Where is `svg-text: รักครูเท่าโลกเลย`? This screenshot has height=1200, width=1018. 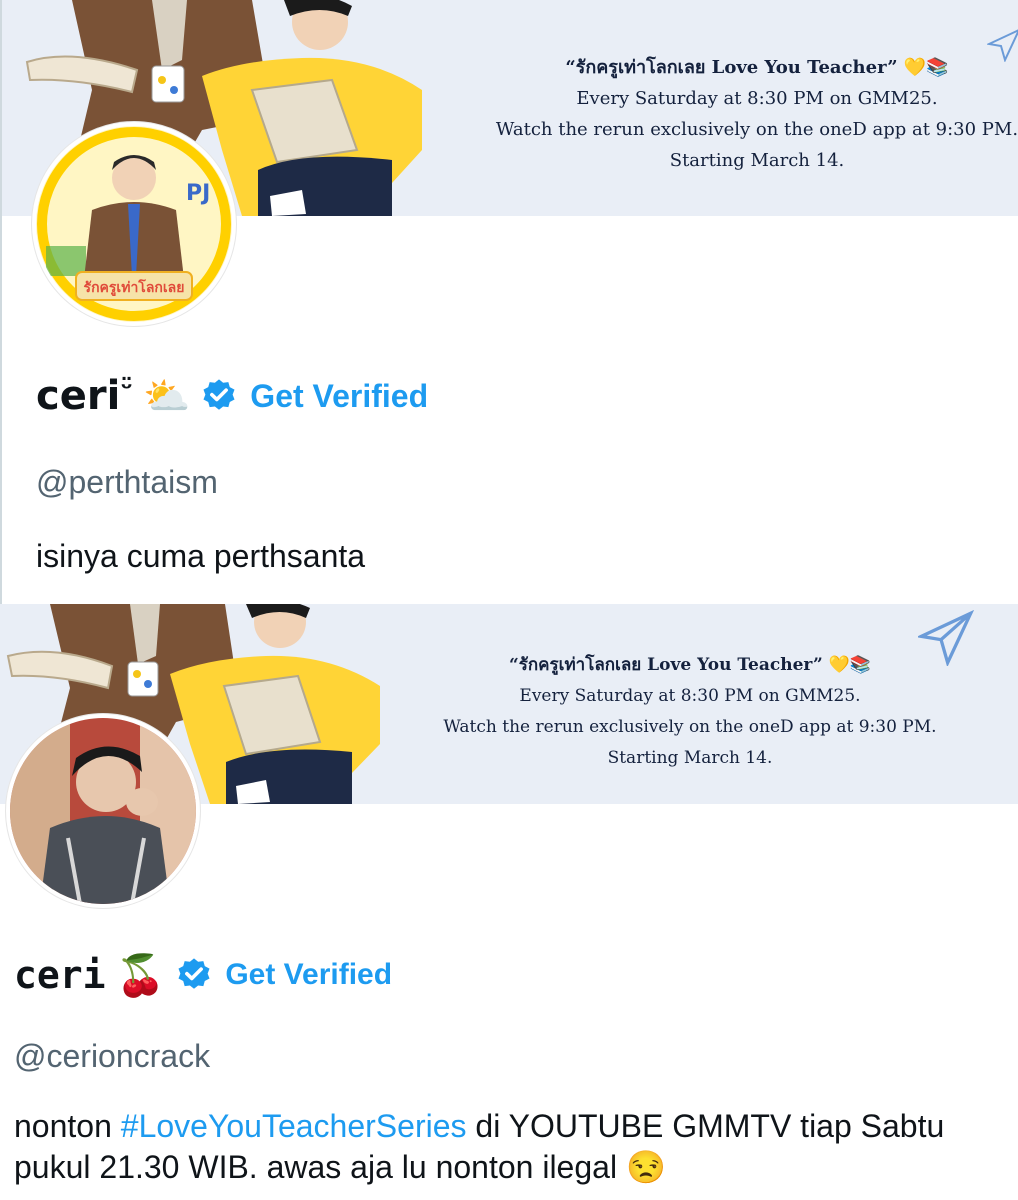 svg-text: รักครูเท่าโลกเลย is located at coordinates (134, 287).